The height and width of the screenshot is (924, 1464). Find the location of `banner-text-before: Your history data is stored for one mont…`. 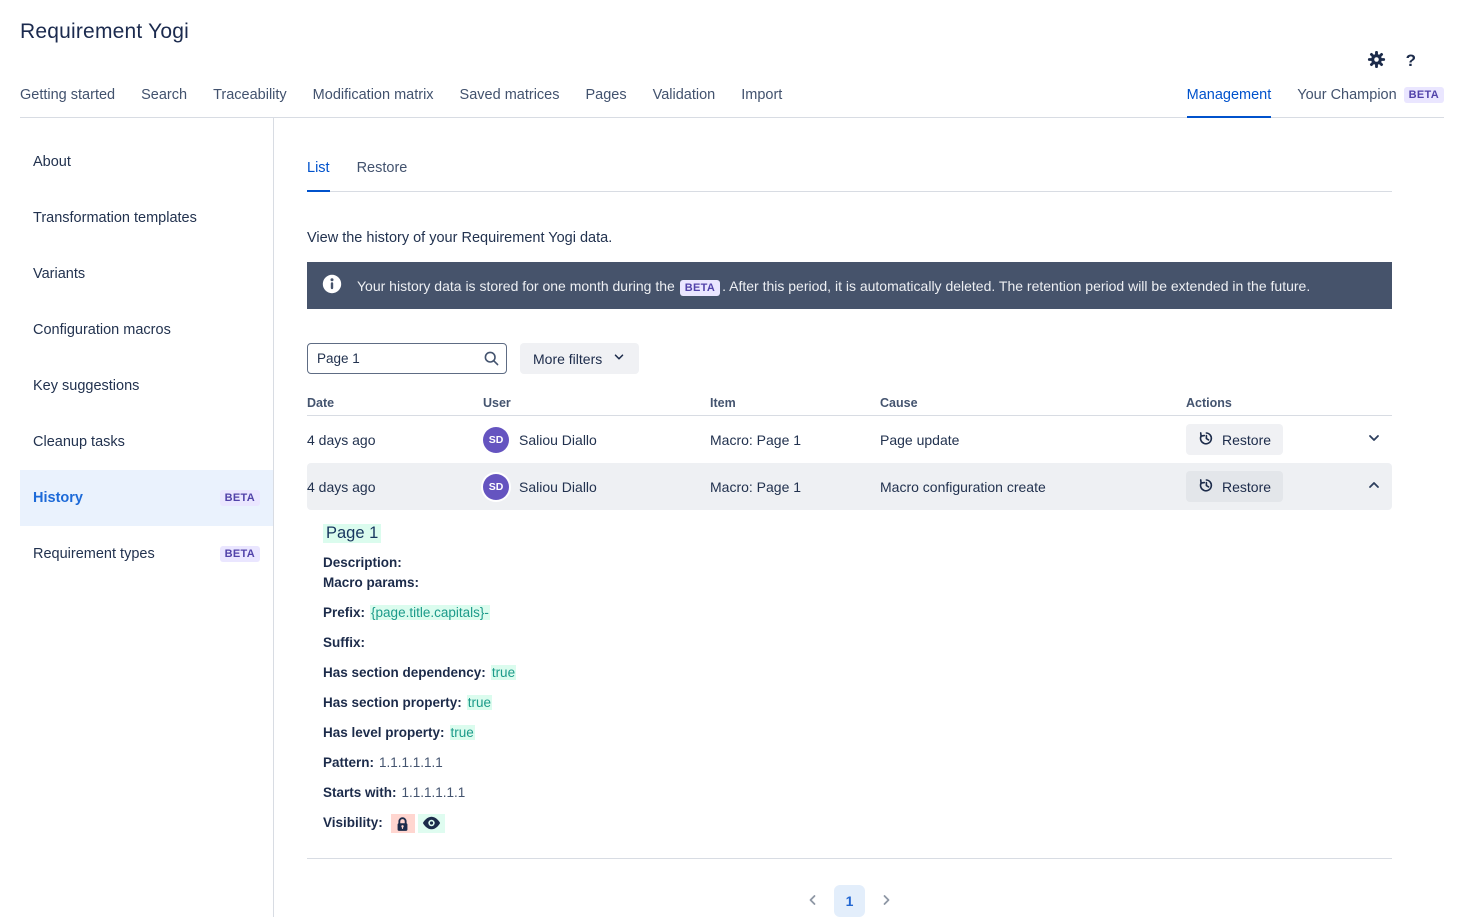

banner-text-before: Your history data is stored for one mont… is located at coordinates (516, 285).